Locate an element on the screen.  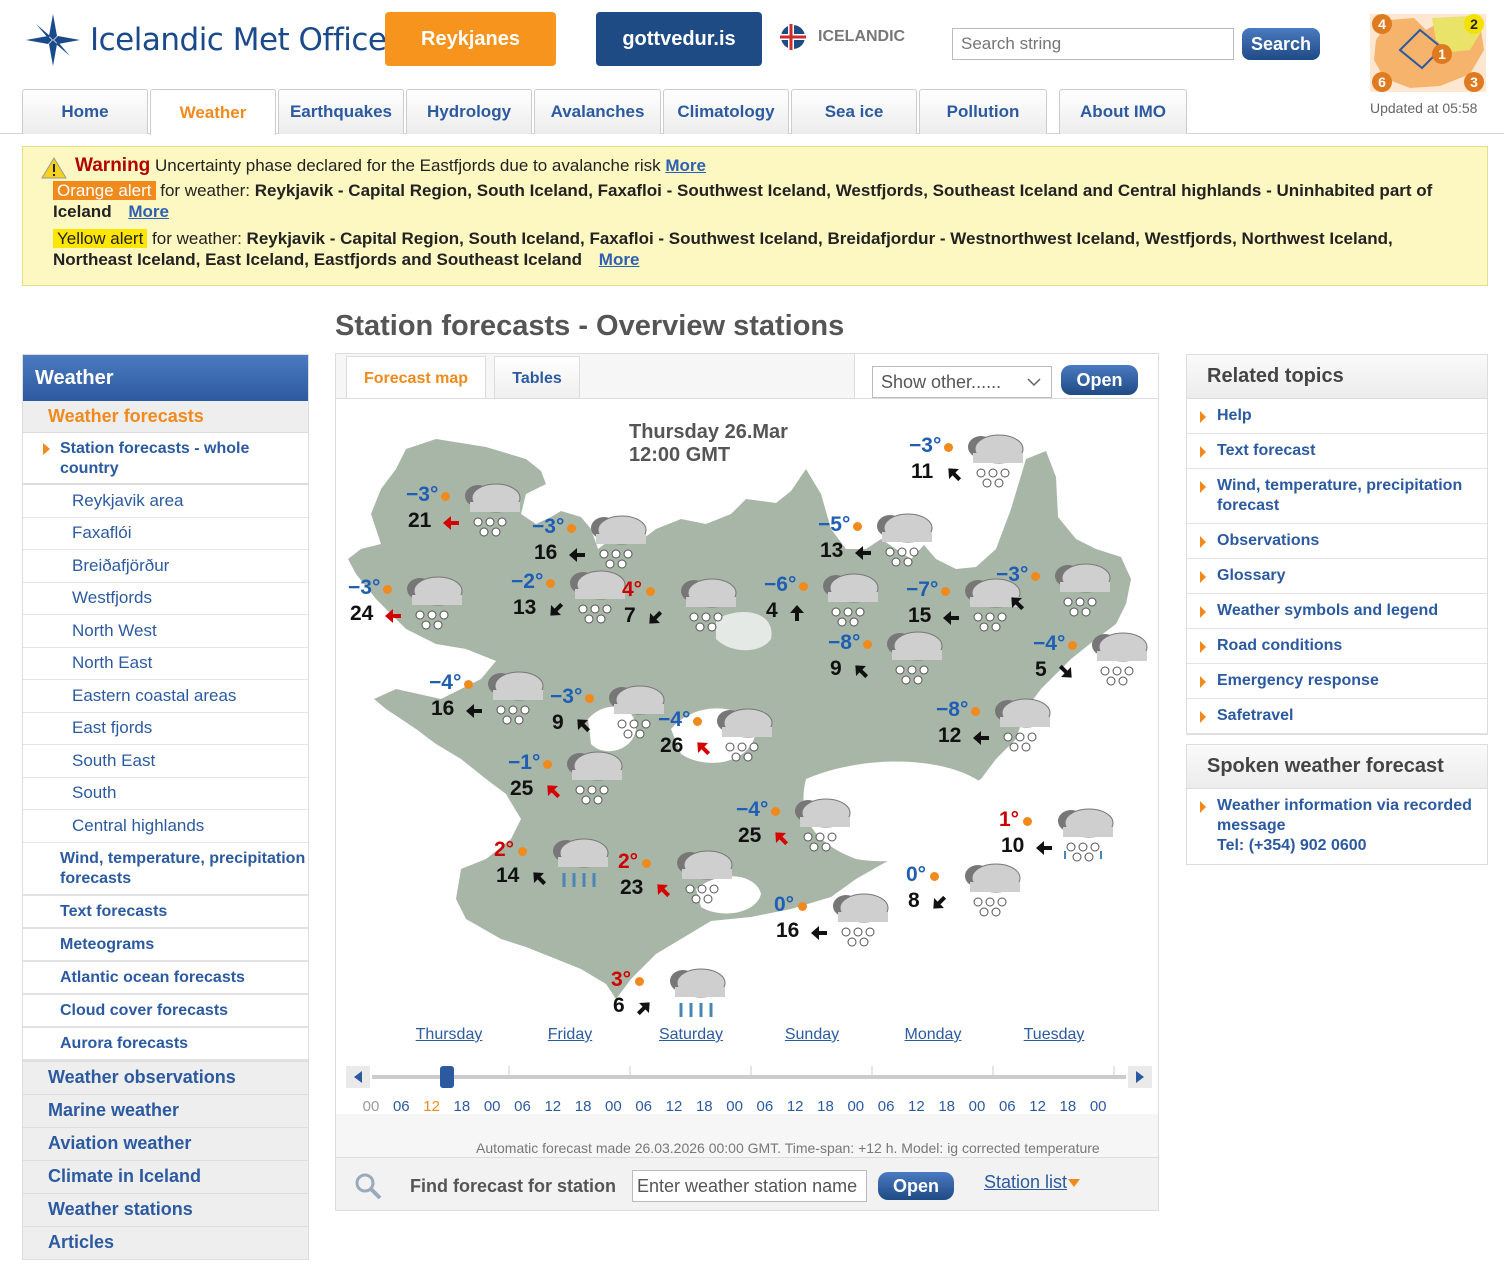
day-link: Friday is located at coordinates (570, 1035).